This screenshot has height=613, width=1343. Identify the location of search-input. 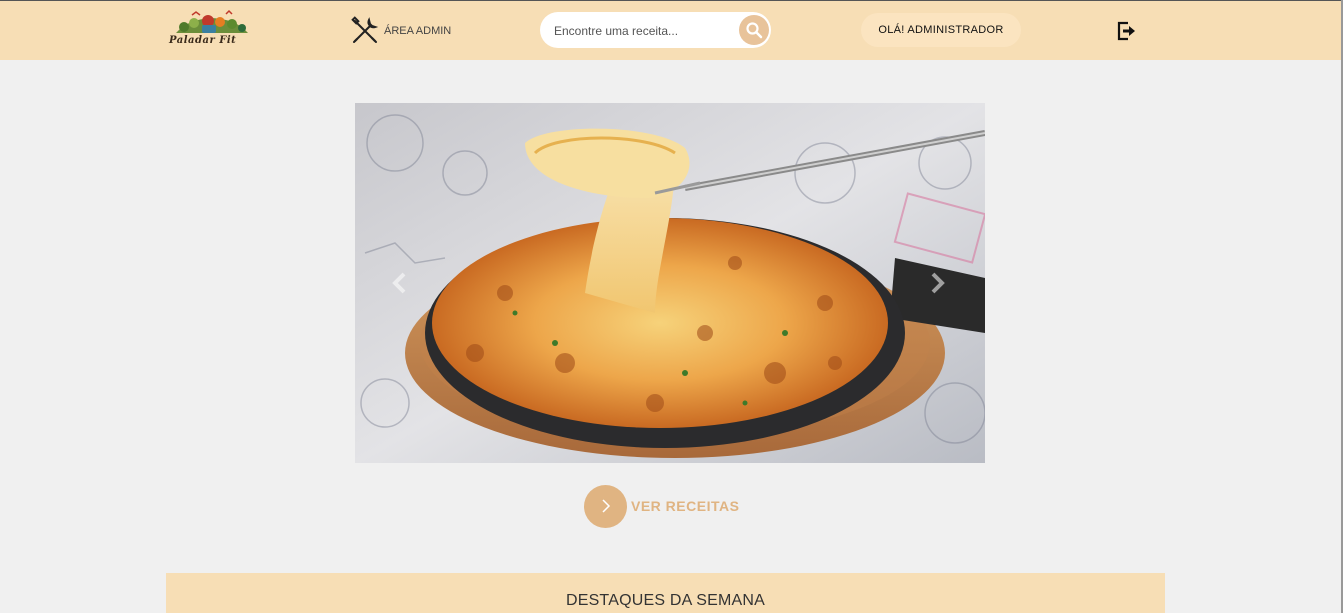
(644, 31).